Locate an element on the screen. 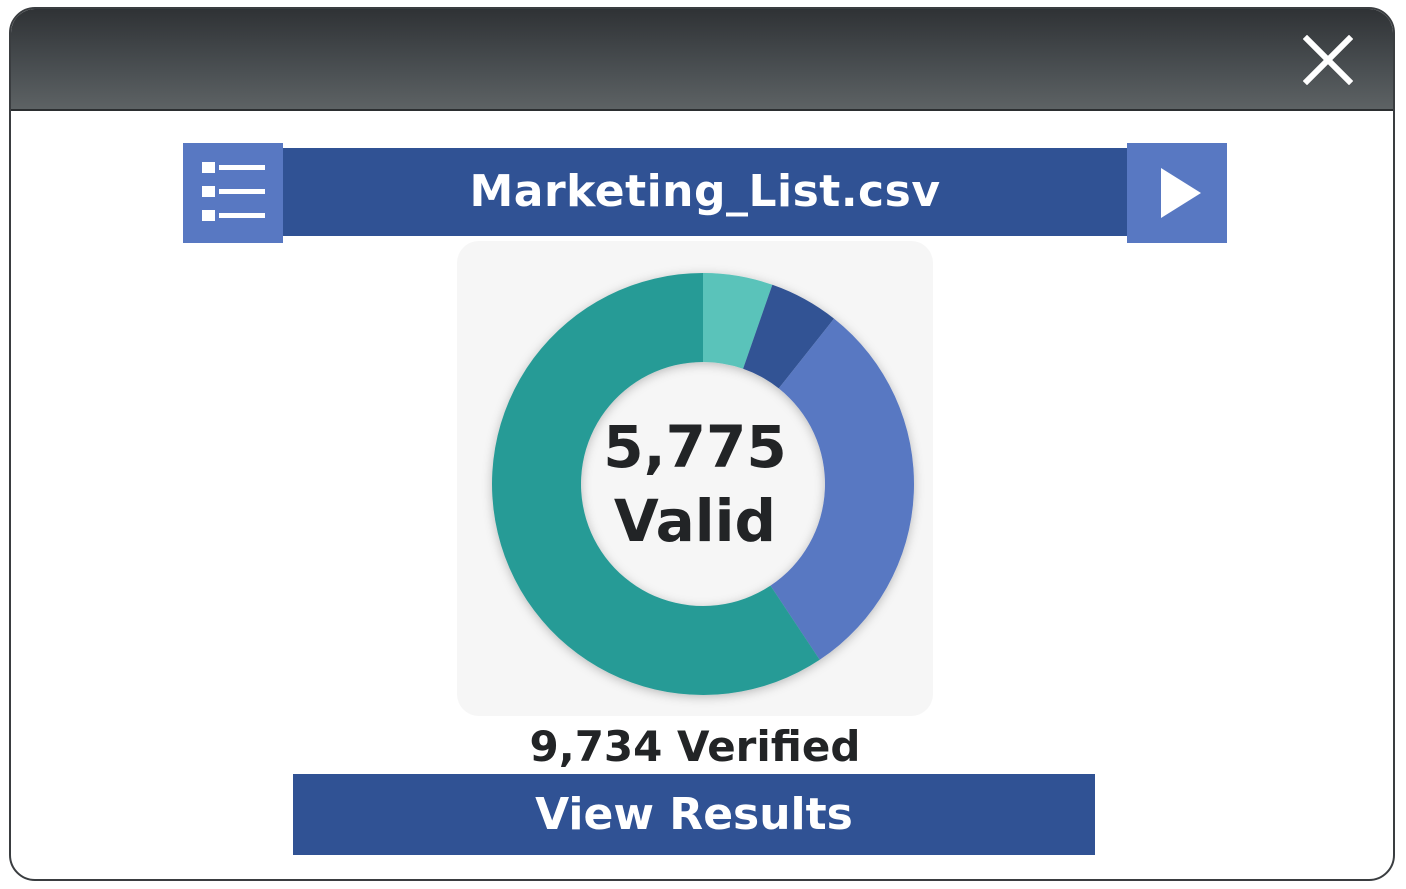 The height and width of the screenshot is (889, 1406). valid-label: Valid is located at coordinates (695, 521).